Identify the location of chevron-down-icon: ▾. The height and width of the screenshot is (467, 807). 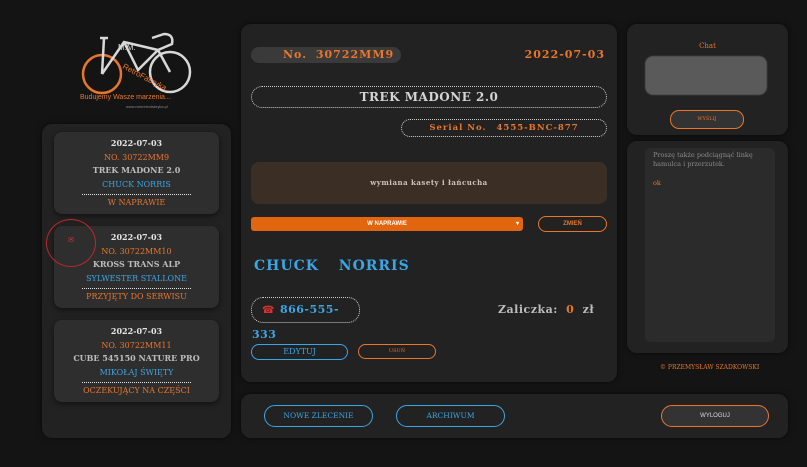
(517, 224).